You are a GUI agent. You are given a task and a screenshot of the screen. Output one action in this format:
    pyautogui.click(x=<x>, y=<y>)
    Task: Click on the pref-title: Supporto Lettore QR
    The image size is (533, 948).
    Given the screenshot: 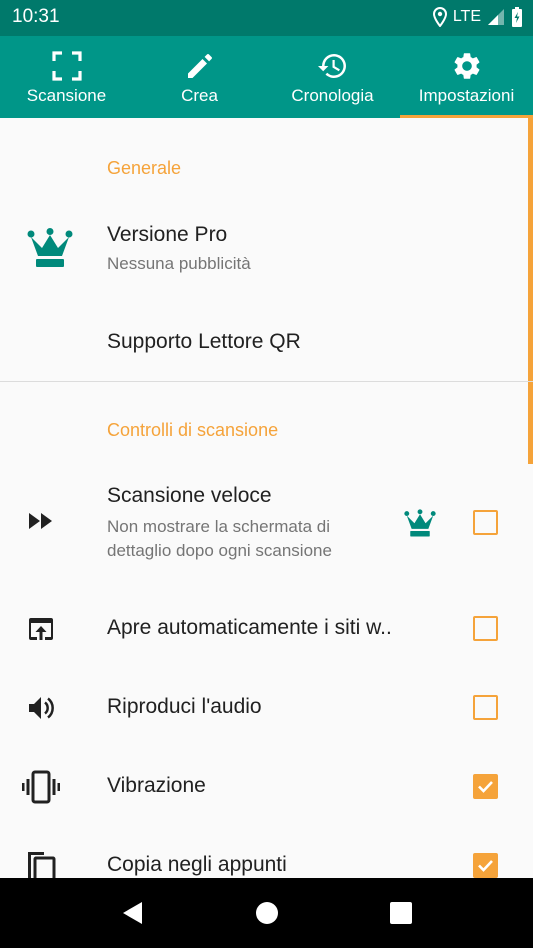 What is the action you would take?
    pyautogui.click(x=204, y=341)
    